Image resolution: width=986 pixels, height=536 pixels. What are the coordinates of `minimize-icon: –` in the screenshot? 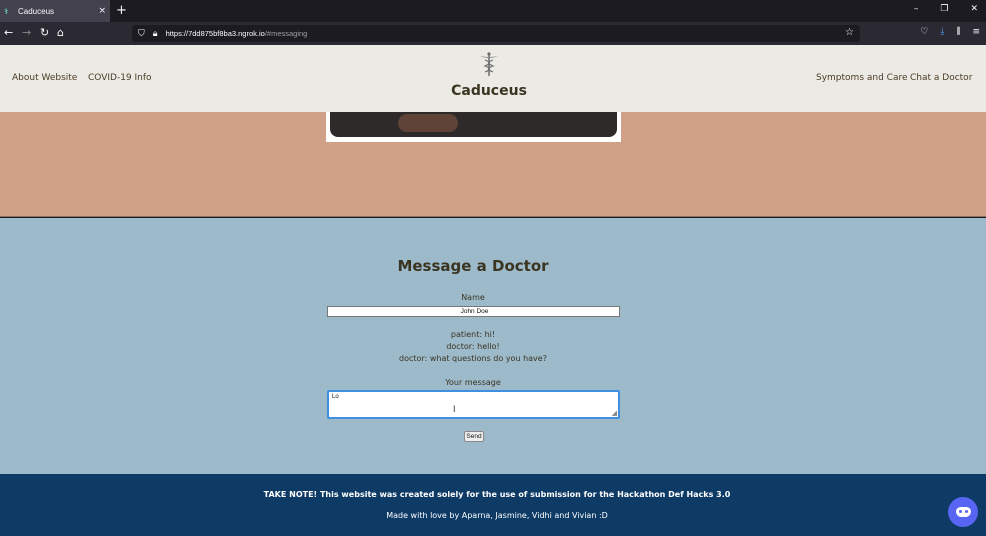 It's located at (916, 9).